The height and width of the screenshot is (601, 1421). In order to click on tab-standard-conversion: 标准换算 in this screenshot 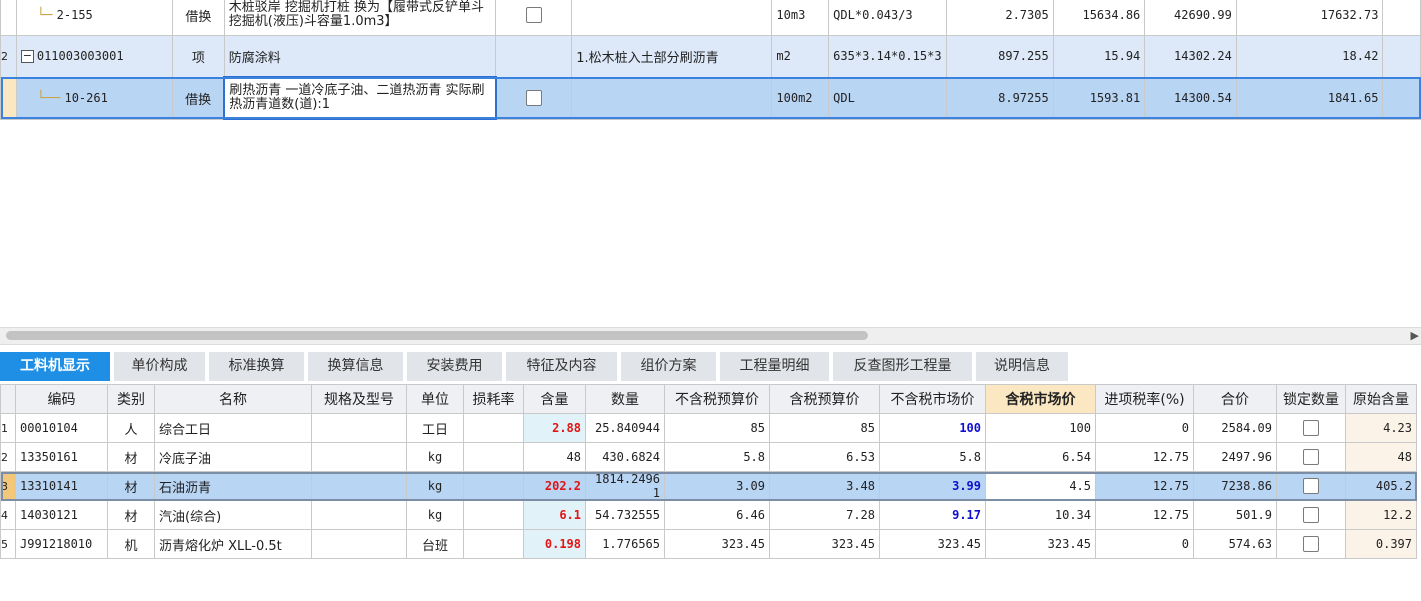, I will do `click(256, 366)`.